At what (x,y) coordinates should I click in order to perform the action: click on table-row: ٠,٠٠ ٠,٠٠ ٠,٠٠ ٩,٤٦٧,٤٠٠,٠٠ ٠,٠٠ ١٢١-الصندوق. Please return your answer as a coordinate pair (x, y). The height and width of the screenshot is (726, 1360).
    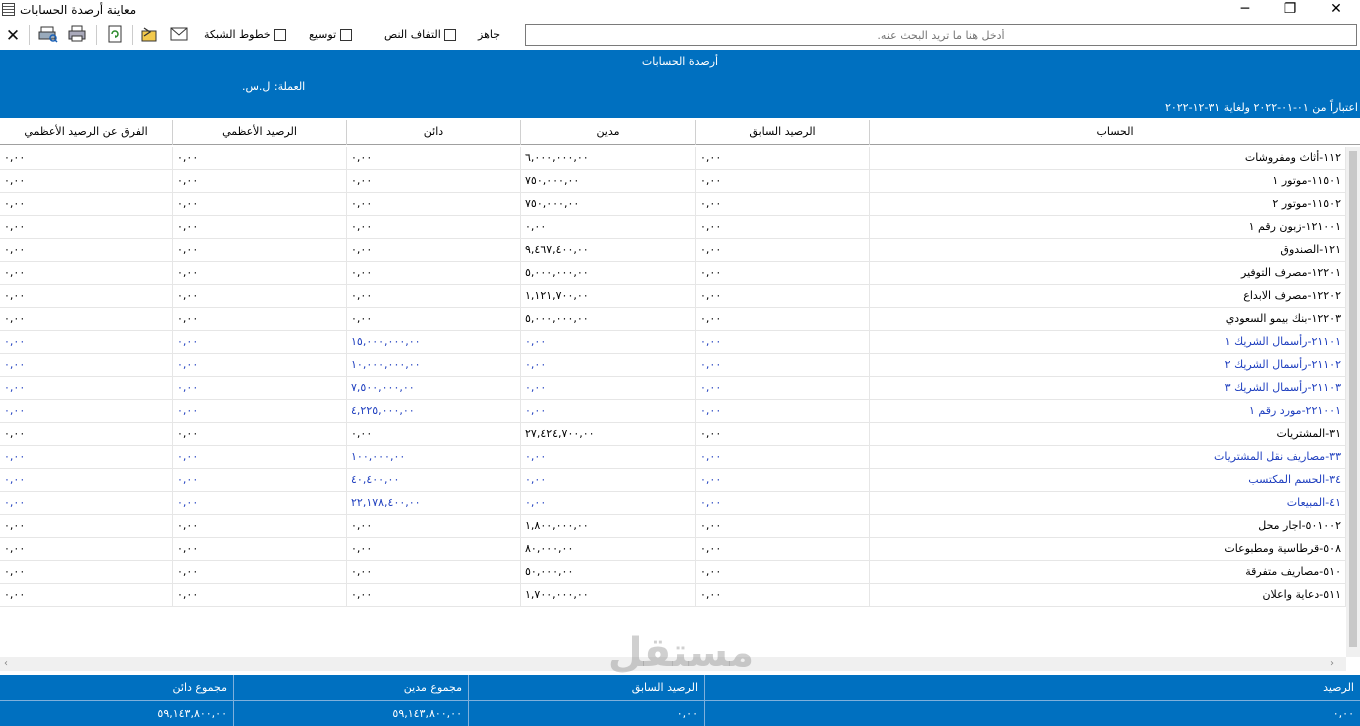
    Looking at the image, I should click on (673, 250).